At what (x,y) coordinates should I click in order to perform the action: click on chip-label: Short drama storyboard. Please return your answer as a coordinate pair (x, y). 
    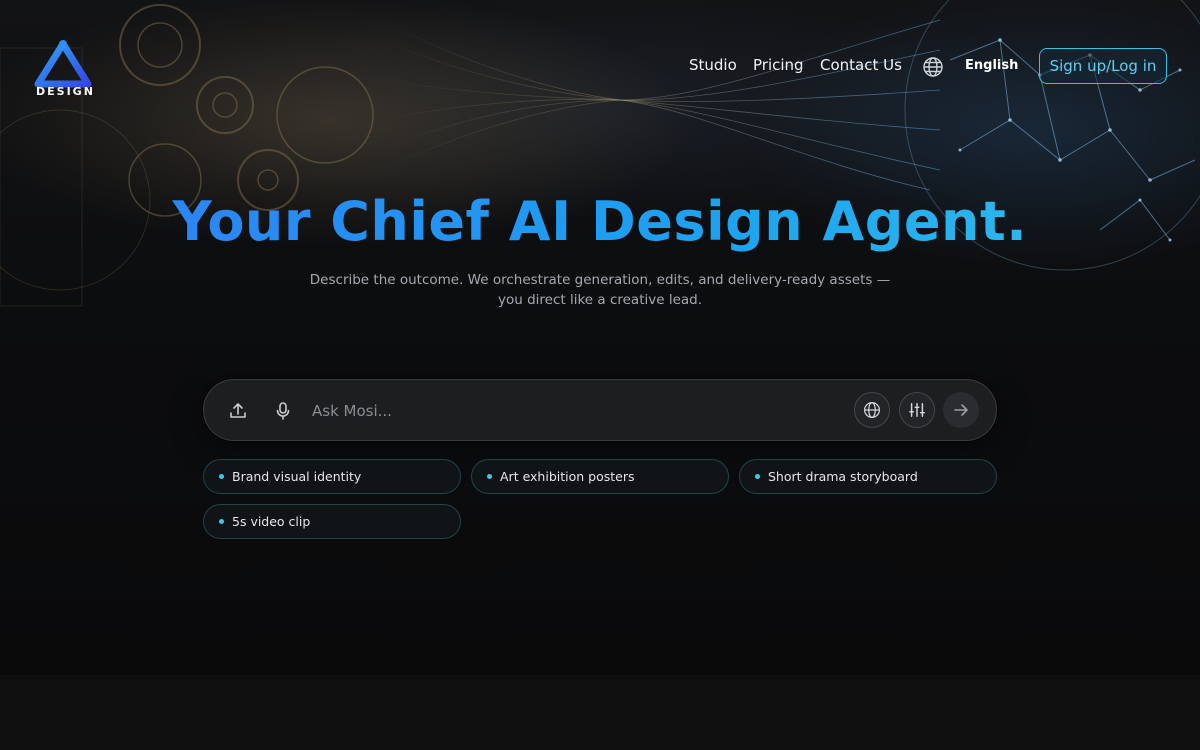
    Looking at the image, I should click on (843, 476).